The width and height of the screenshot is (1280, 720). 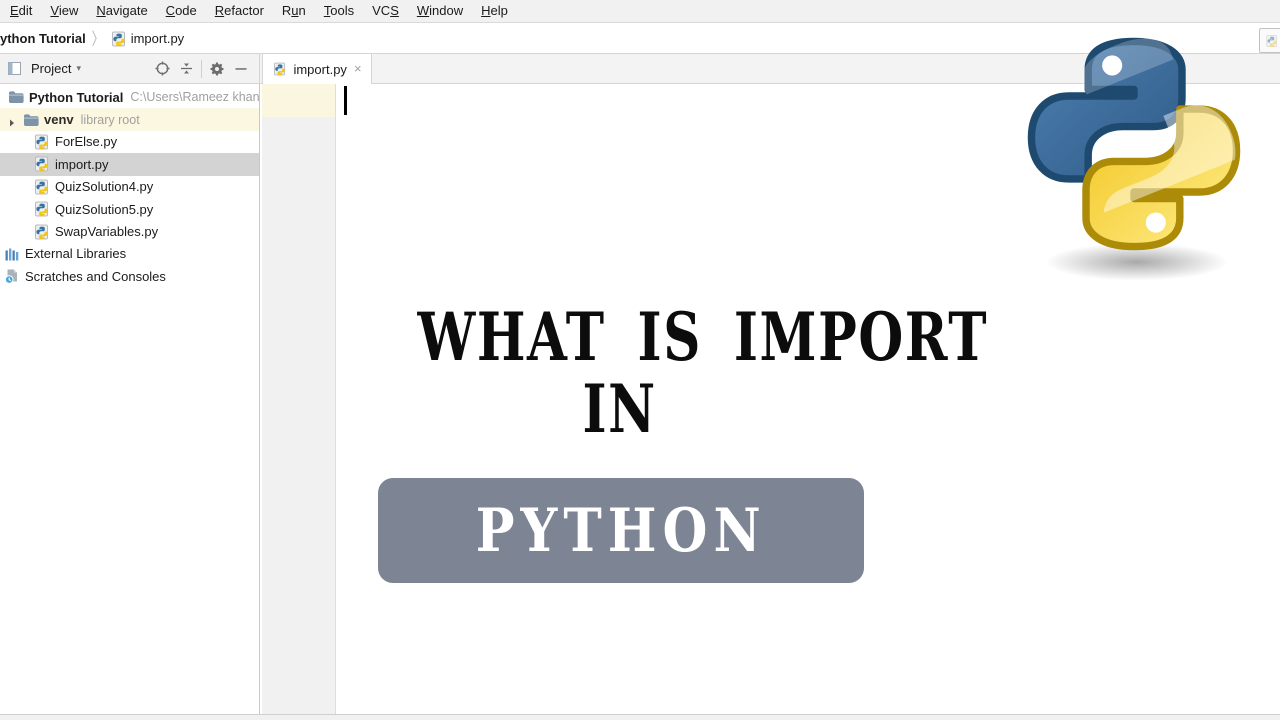 I want to click on tree-item-detail: library root, so click(x=110, y=119).